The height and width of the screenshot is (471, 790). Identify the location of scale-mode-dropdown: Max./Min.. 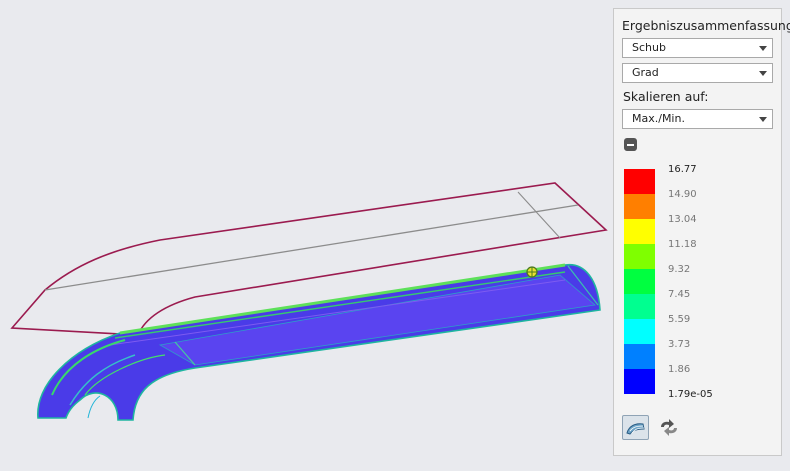
(697, 119).